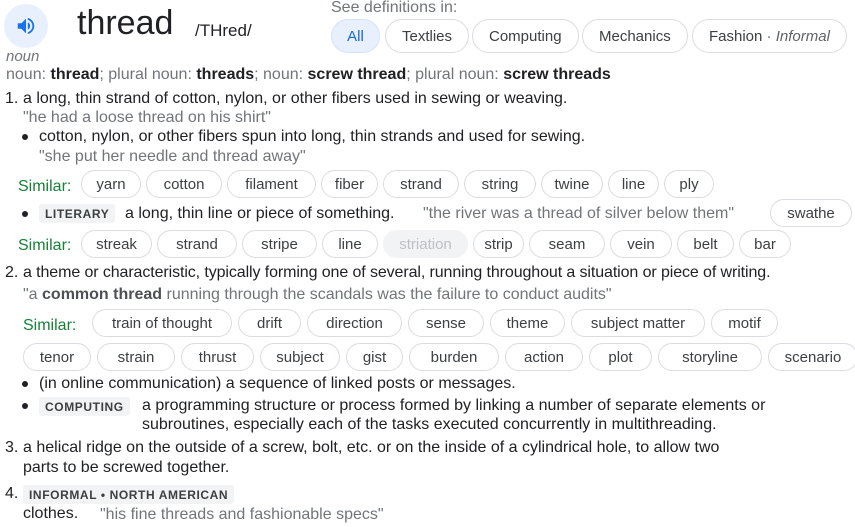 The width and height of the screenshot is (855, 527). What do you see at coordinates (51, 513) in the screenshot?
I see `definition-text: clothes.` at bounding box center [51, 513].